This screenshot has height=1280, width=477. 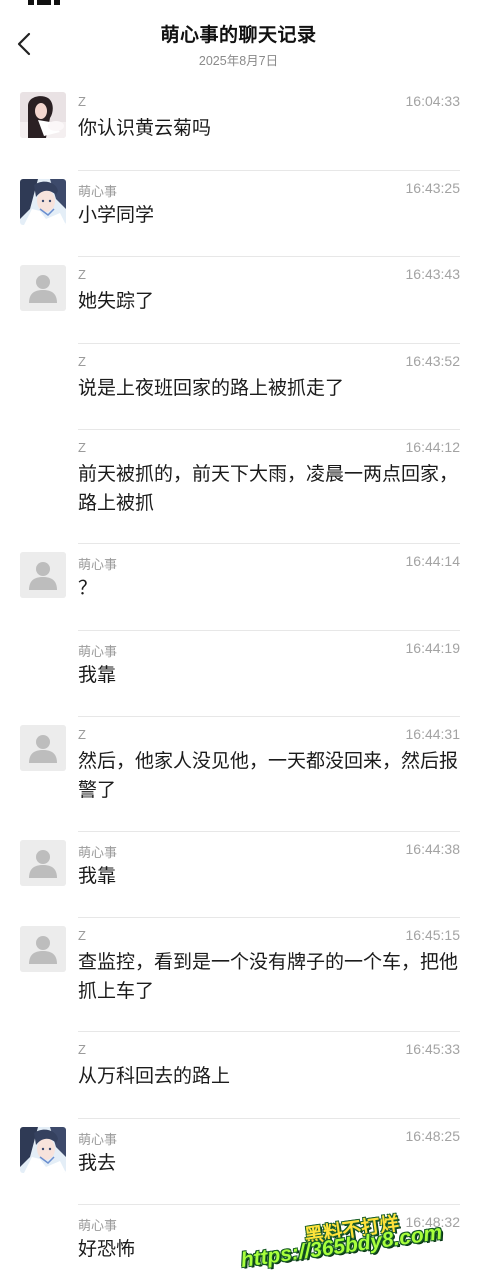 What do you see at coordinates (116, 301) in the screenshot?
I see `message-text: 她失踪了` at bounding box center [116, 301].